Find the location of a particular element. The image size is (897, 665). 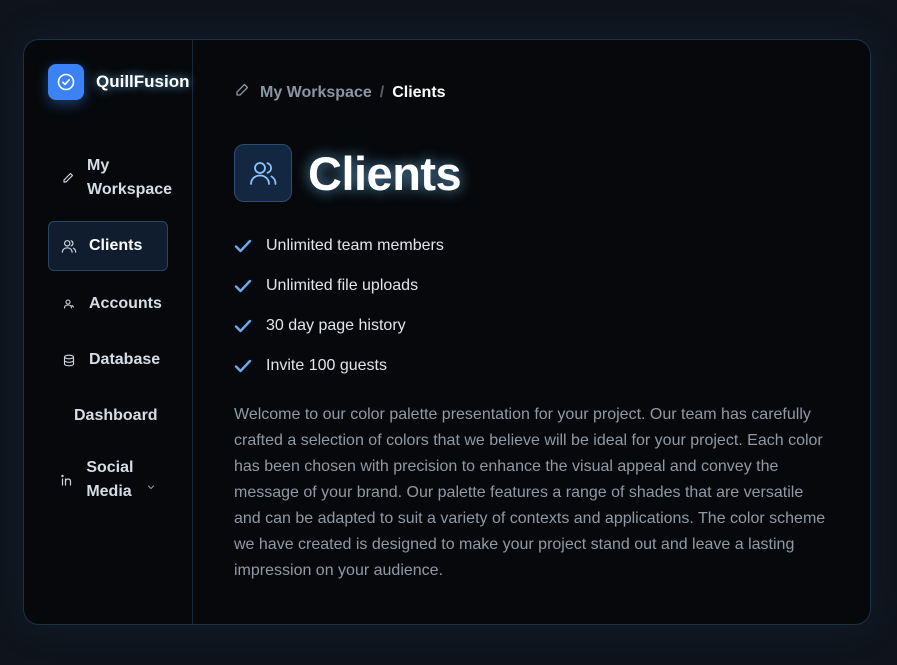

brand: QuillFusion is located at coordinates (119, 82).